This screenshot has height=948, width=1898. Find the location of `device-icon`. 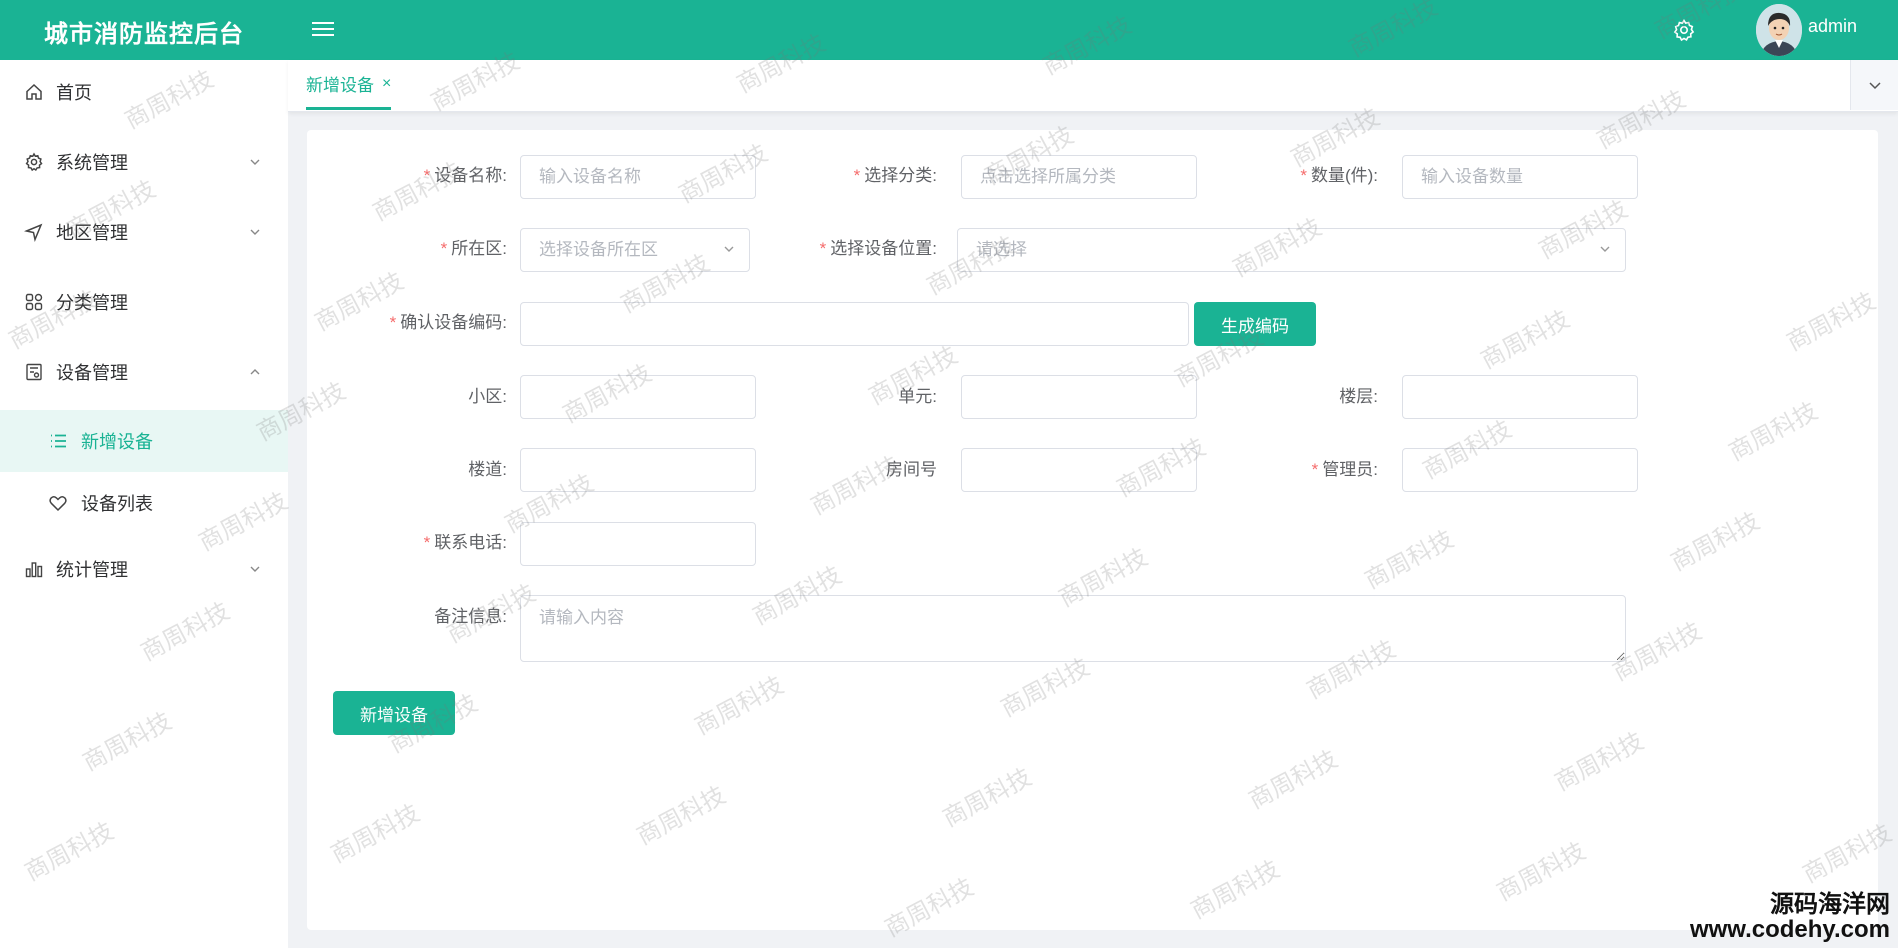

device-icon is located at coordinates (34, 372).